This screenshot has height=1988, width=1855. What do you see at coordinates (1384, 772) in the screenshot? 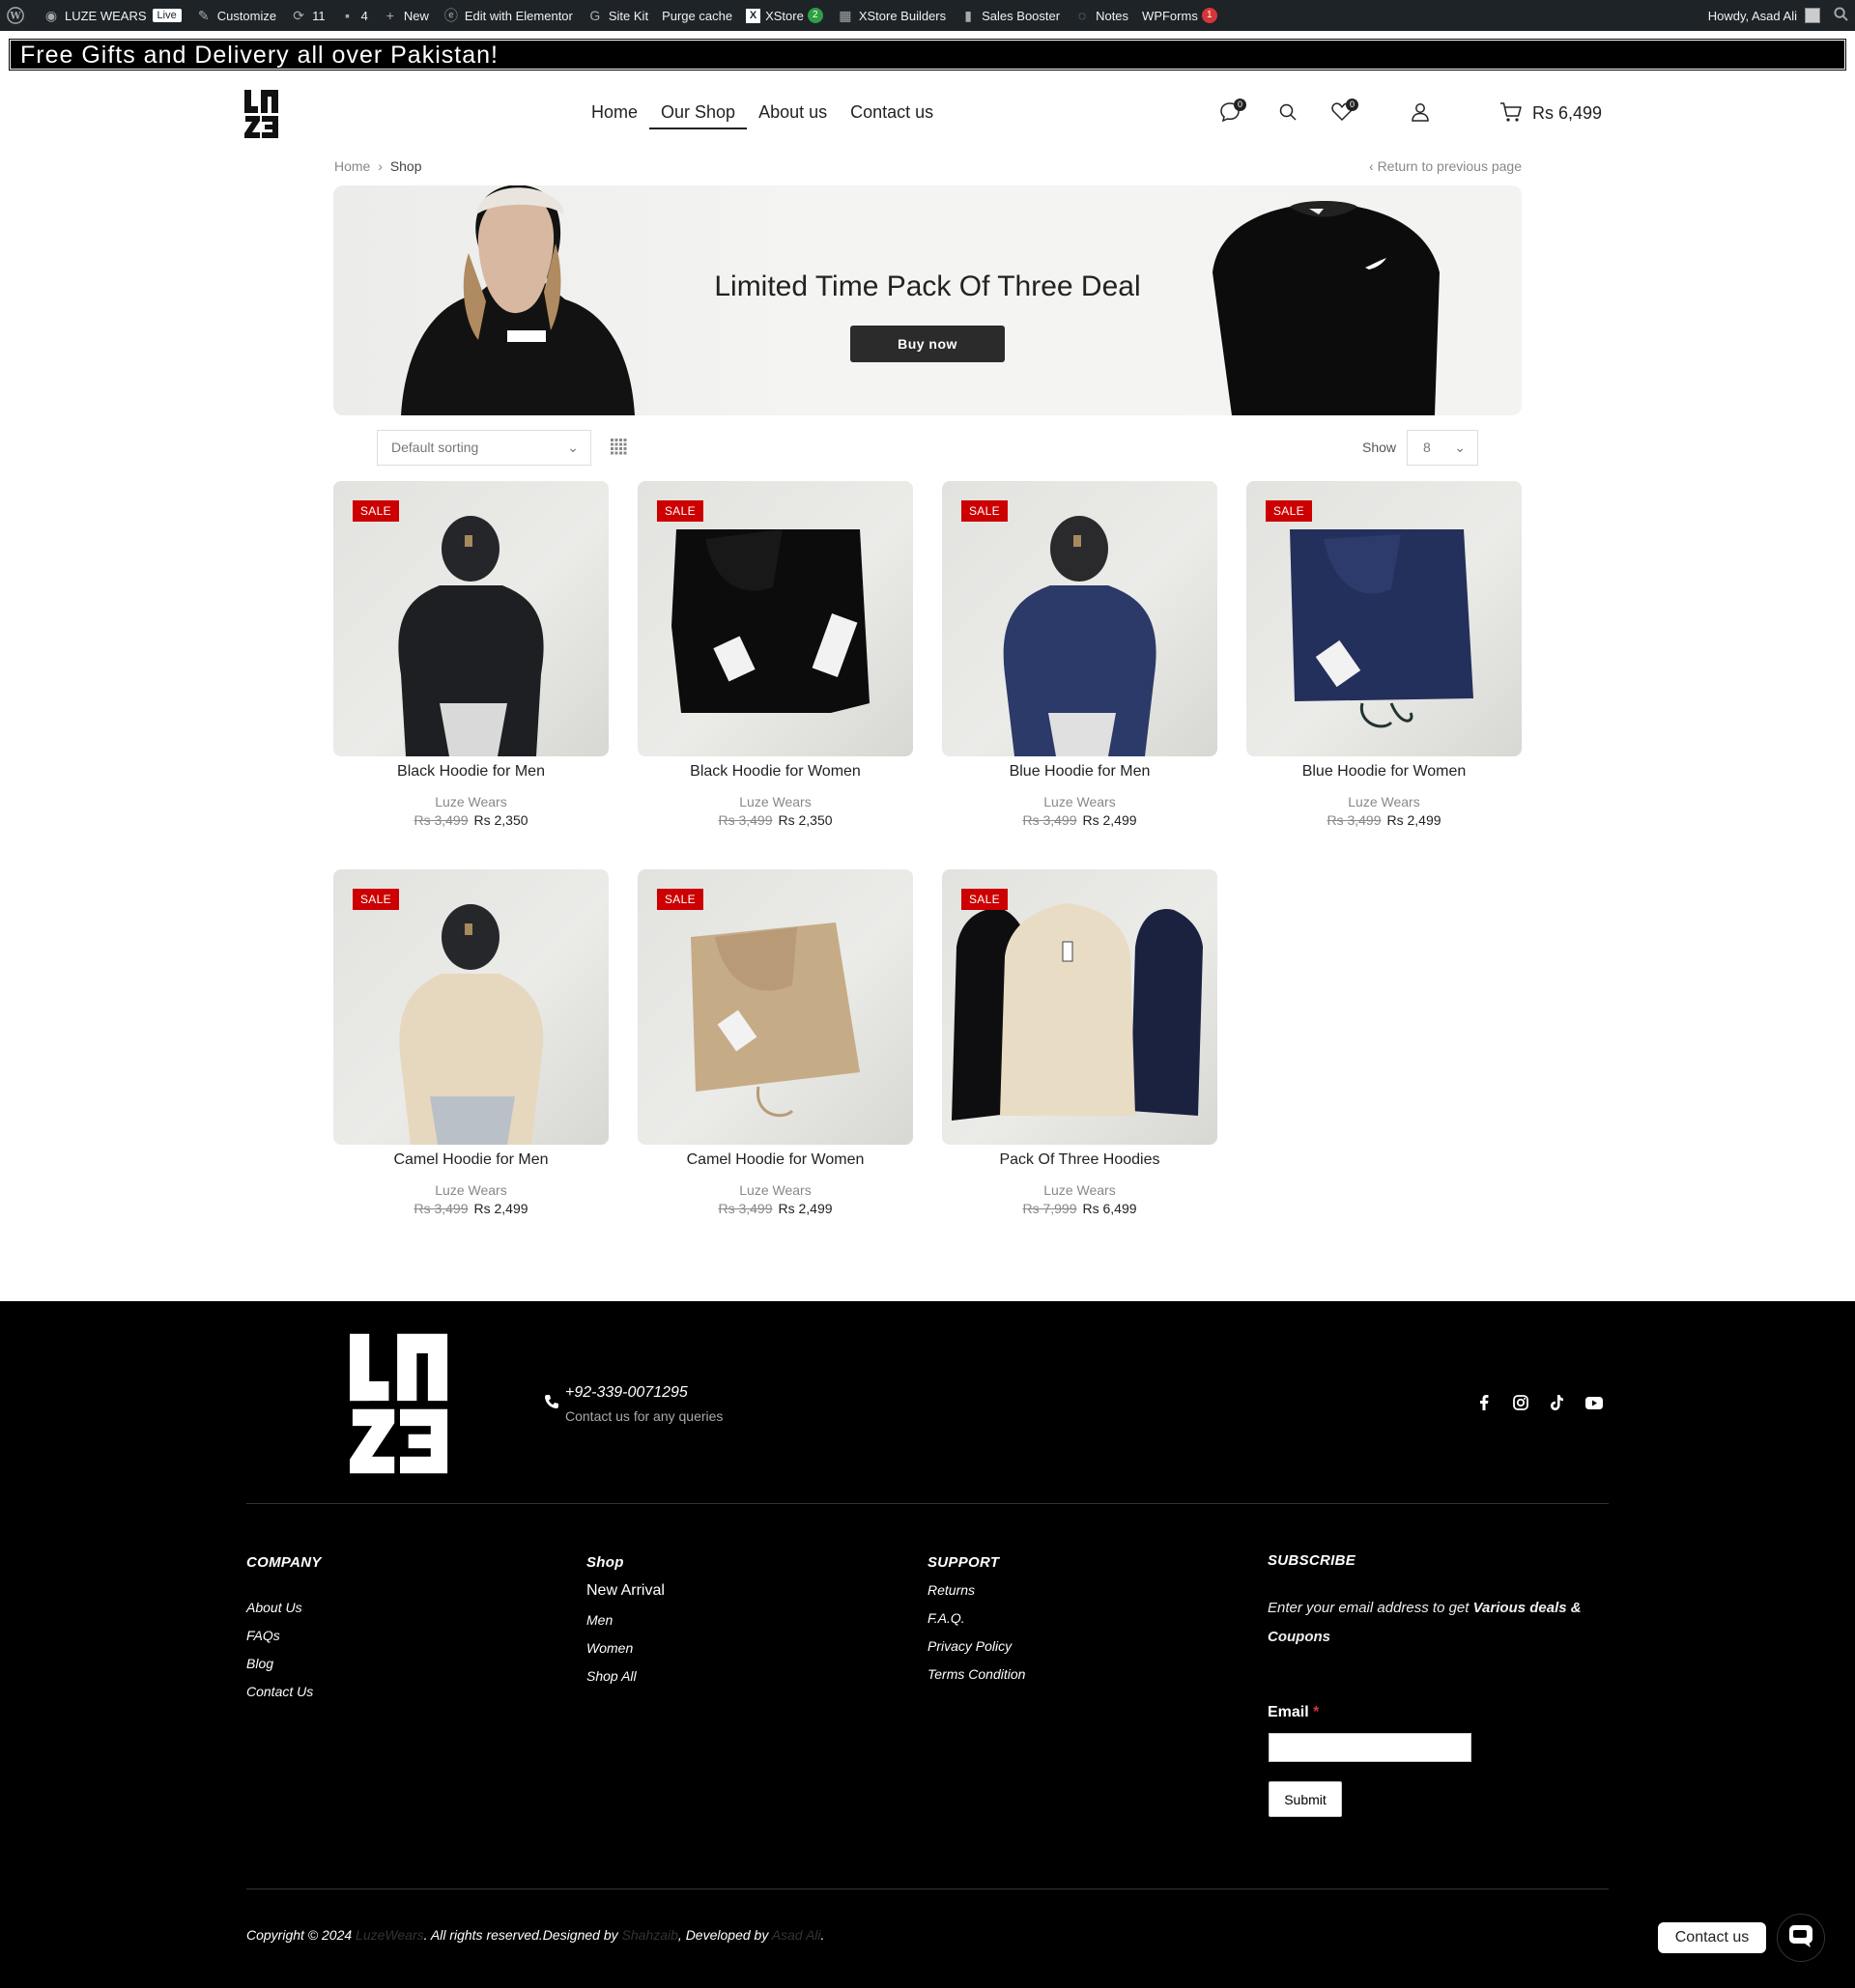
I see `product-name: Blue Hoodie for Women` at bounding box center [1384, 772].